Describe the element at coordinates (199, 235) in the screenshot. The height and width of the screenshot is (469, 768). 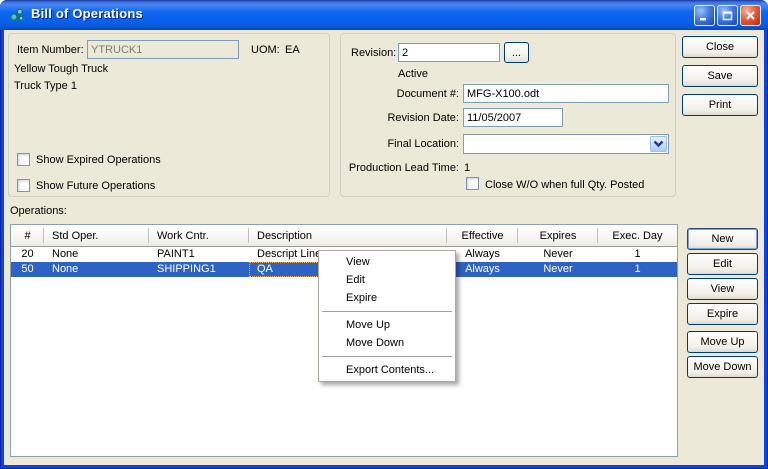
I see `column-header-work-cntr: Work Cntr.` at that location.